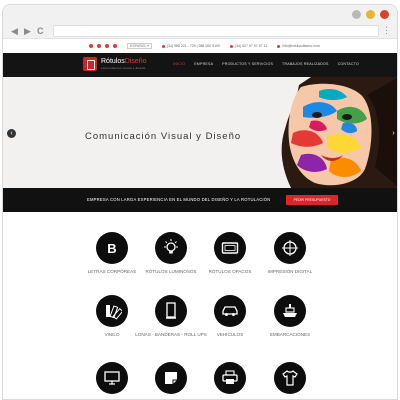 The image size is (400, 400). What do you see at coordinates (191, 46) in the screenshot?
I see `phone-main: (34) 988 221 - 729 | 988 000 9100` at bounding box center [191, 46].